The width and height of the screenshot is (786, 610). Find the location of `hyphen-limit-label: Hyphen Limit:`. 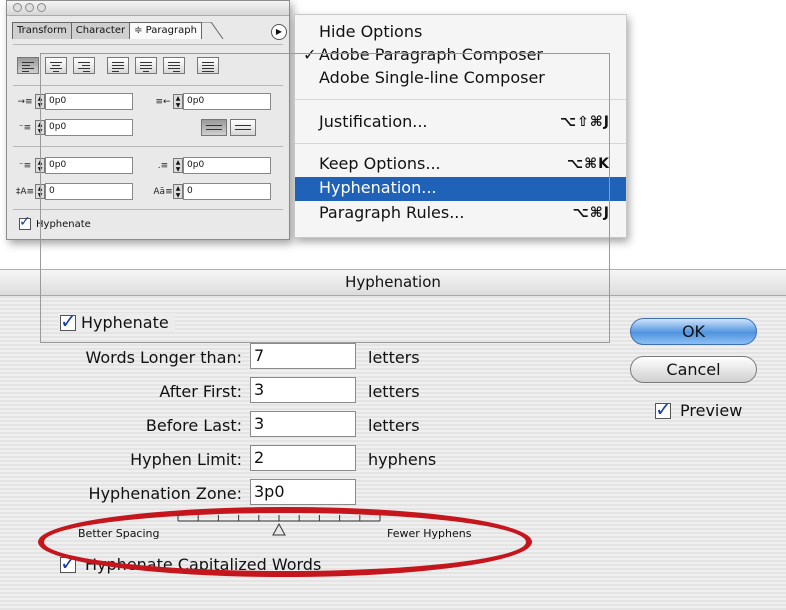

hyphen-limit-label: Hyphen Limit: is located at coordinates (186, 459).